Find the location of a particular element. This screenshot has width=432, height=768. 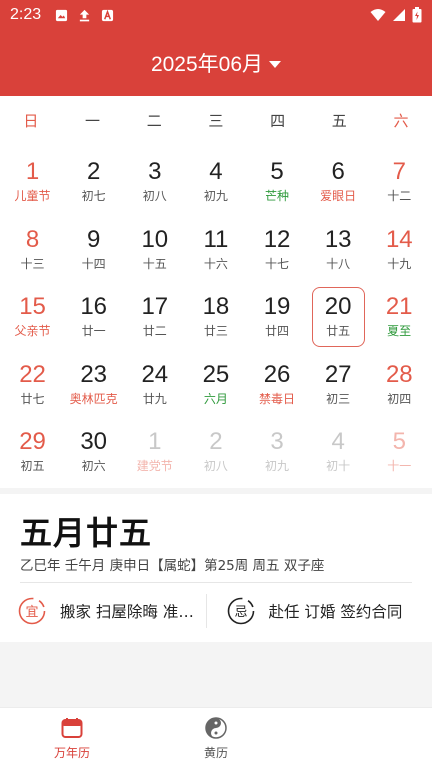

calendar-icon is located at coordinates (72, 728).